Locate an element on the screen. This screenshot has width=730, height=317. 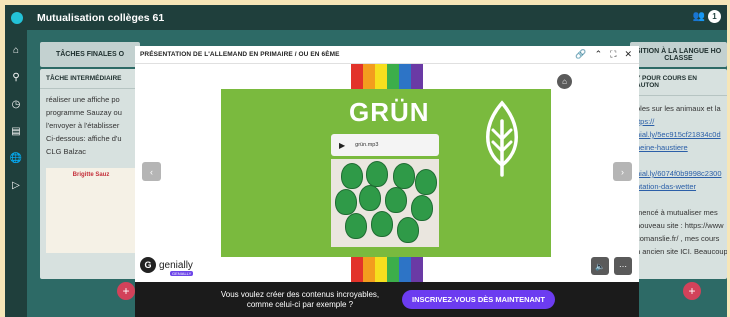
genially-brand: genially is located at coordinates (176, 265).